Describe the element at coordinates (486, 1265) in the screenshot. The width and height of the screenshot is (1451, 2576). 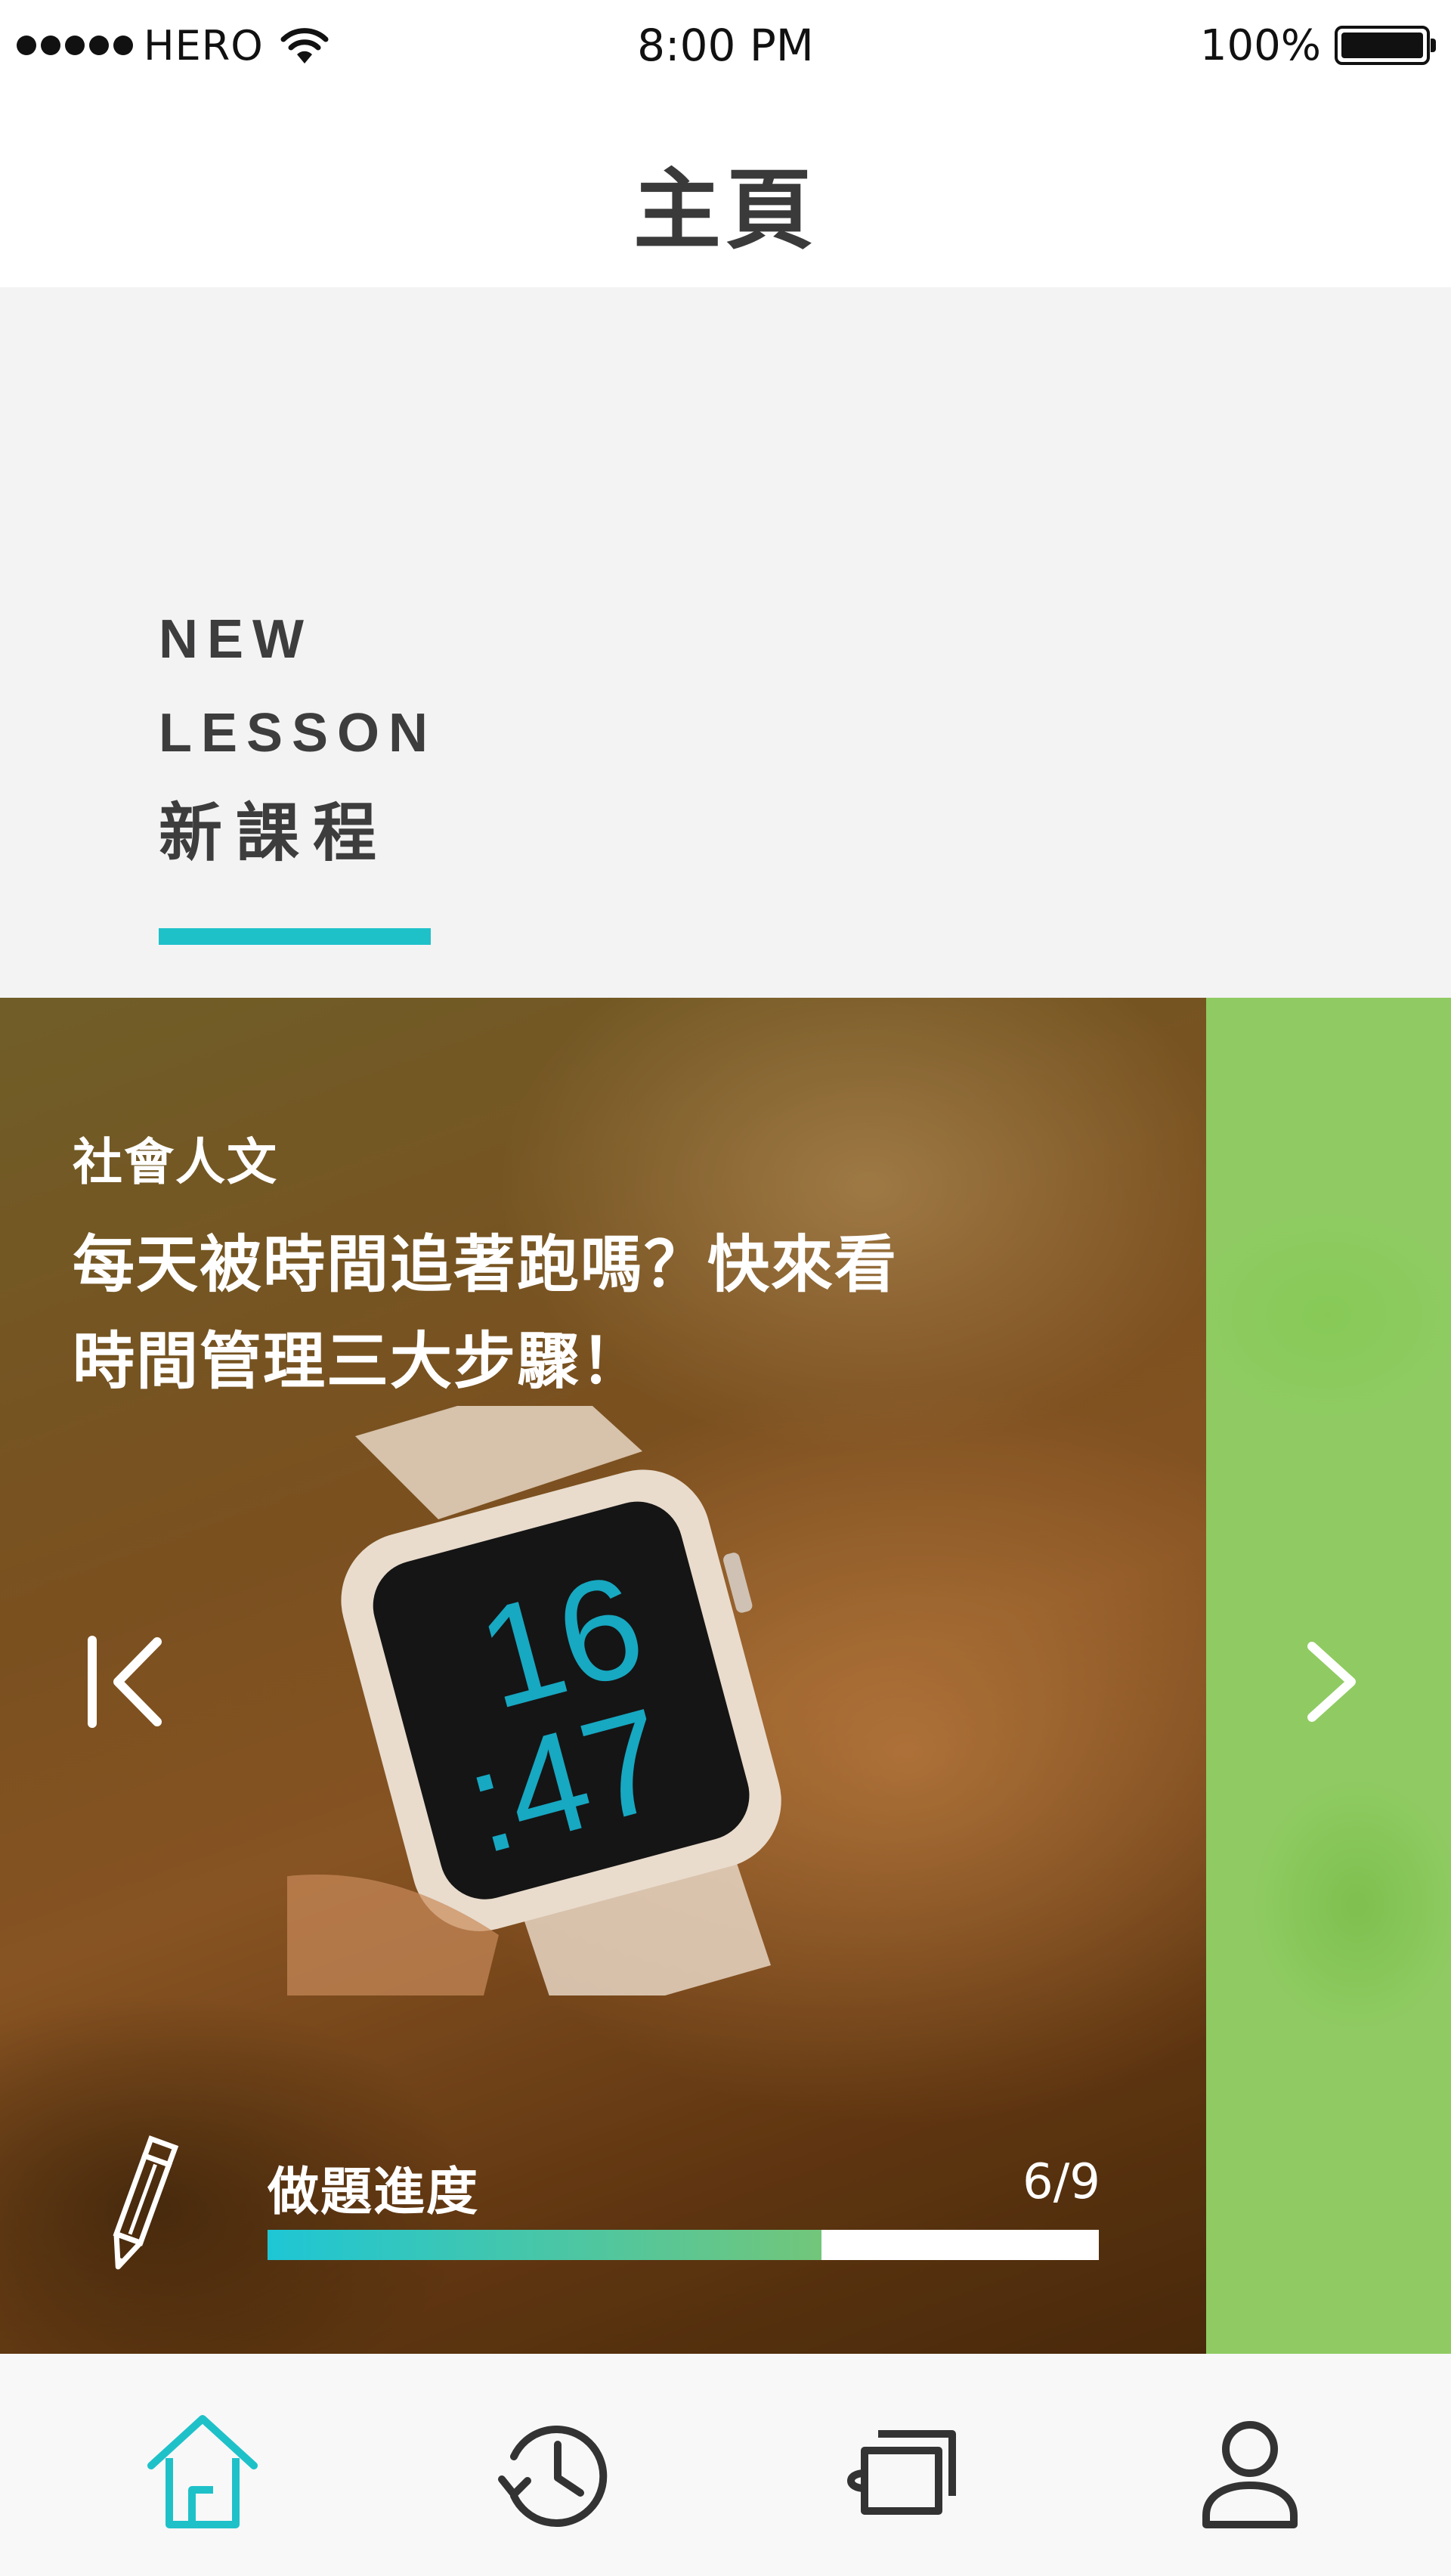
I see `card-title-line1: 每天被時間追著跑嗎？快來看` at that location.